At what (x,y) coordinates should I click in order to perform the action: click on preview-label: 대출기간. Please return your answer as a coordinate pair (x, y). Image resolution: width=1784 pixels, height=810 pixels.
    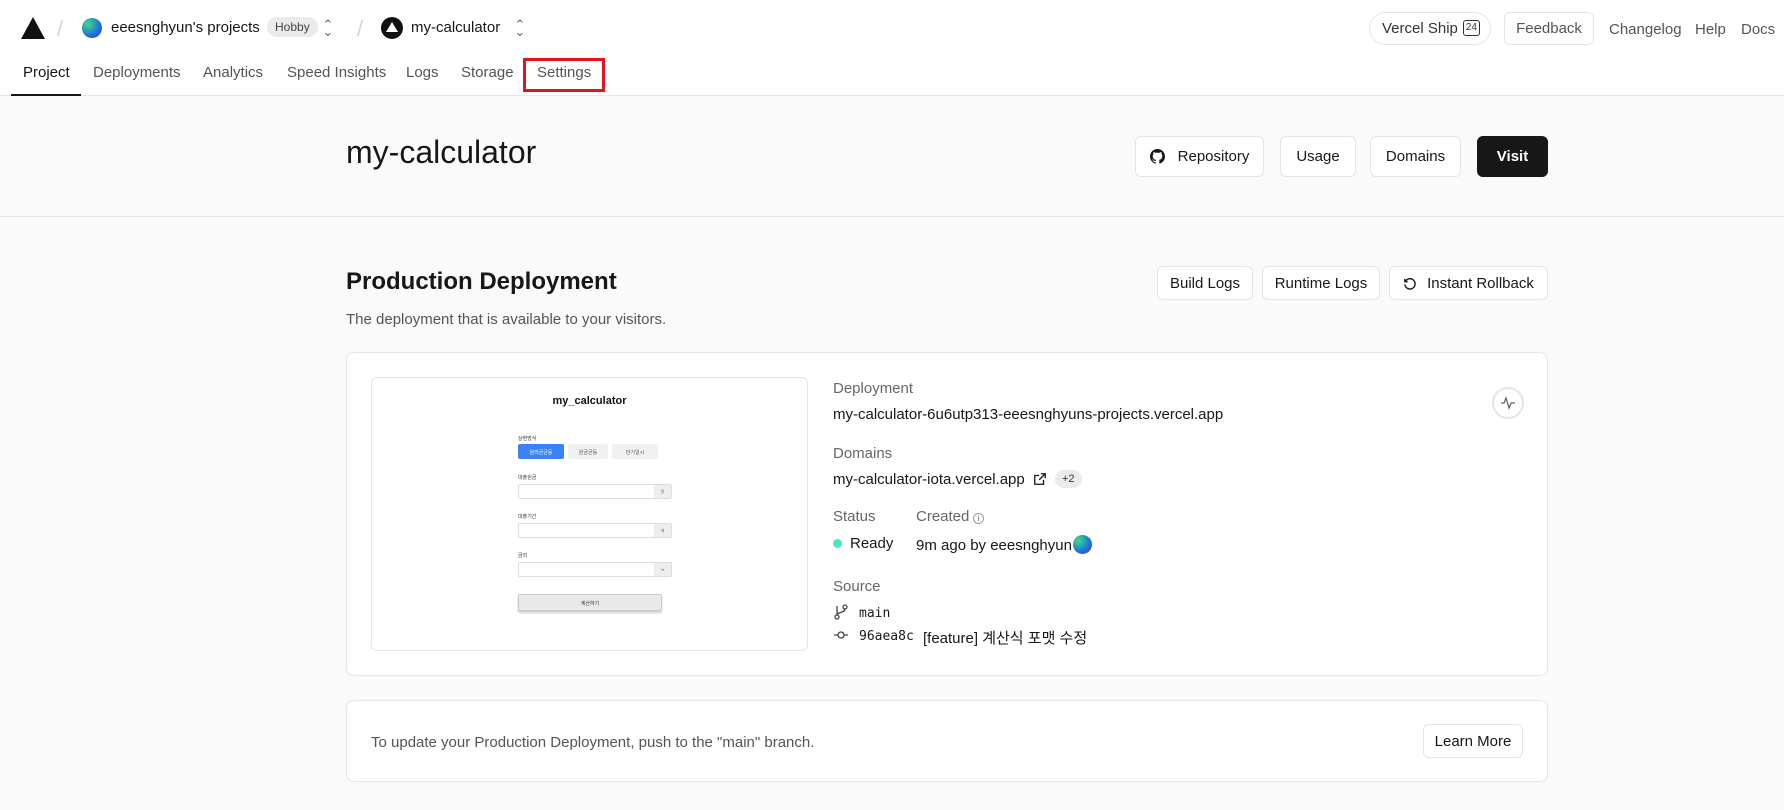
    Looking at the image, I should click on (527, 517).